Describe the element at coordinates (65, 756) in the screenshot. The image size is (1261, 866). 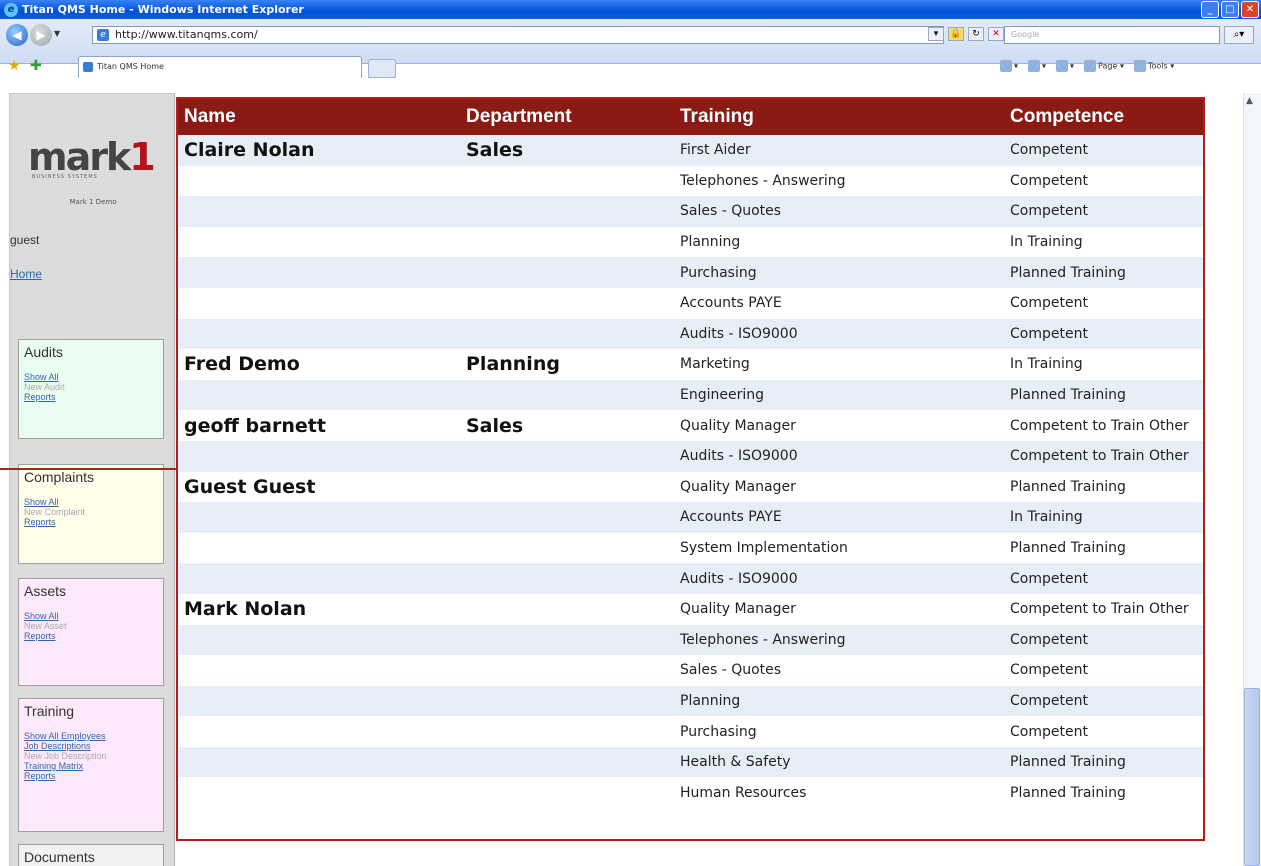
I see `new-job-description-link: New Job Description` at that location.